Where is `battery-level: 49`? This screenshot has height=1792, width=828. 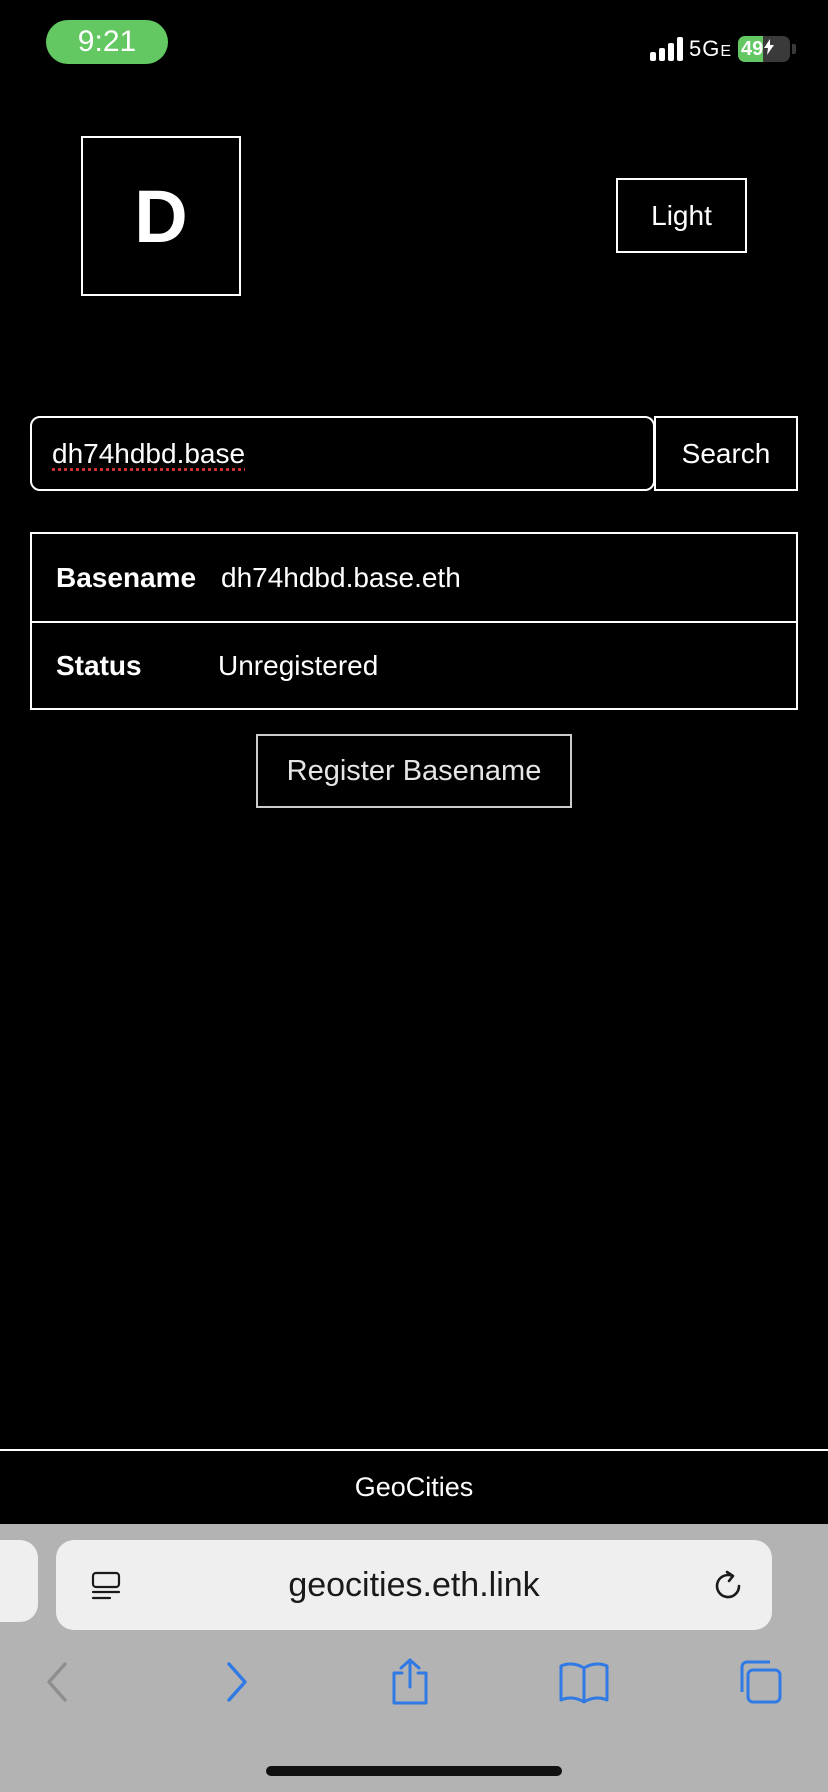 battery-level: 49 is located at coordinates (752, 48).